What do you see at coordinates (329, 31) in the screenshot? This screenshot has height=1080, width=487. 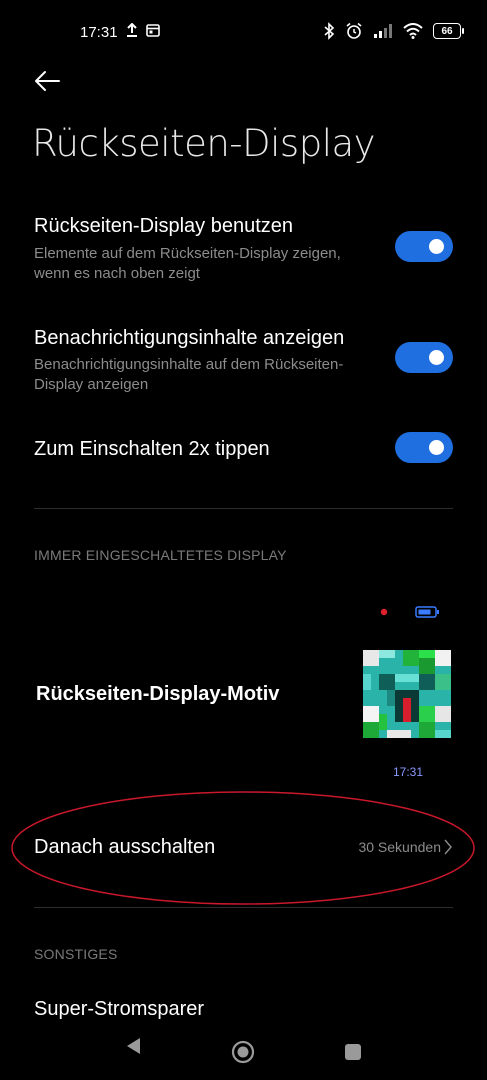 I see `bluetooth-icon` at bounding box center [329, 31].